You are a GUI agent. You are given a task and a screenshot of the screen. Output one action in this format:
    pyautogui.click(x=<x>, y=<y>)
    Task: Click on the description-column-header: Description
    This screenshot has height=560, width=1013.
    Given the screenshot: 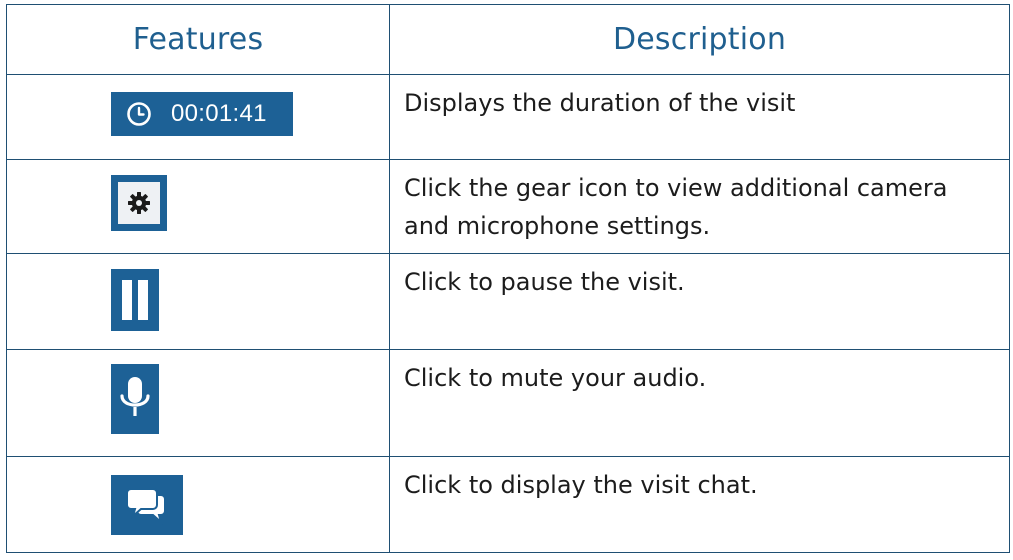 What is the action you would take?
    pyautogui.click(x=699, y=39)
    